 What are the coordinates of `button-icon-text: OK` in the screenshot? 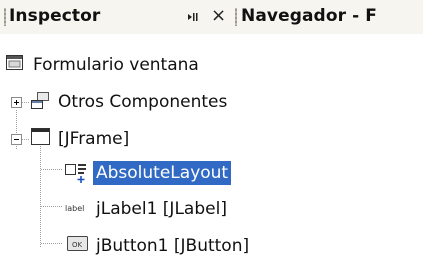 It's located at (77, 245).